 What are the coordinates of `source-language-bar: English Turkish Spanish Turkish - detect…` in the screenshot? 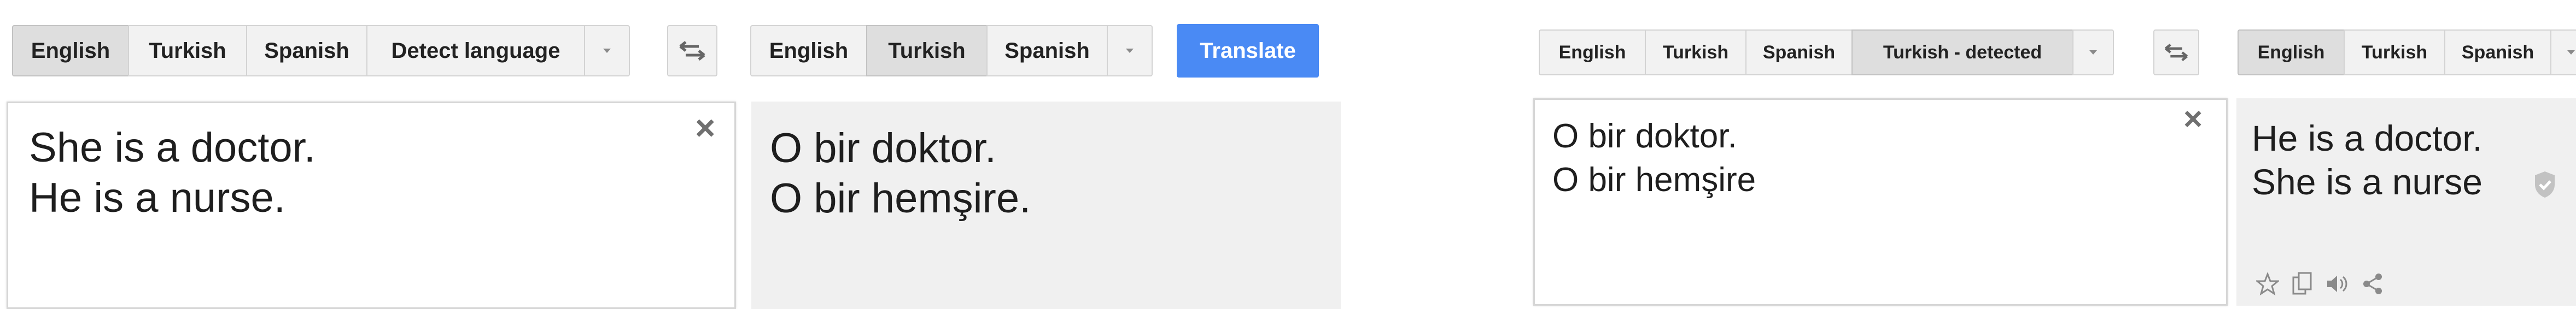 It's located at (1826, 52).